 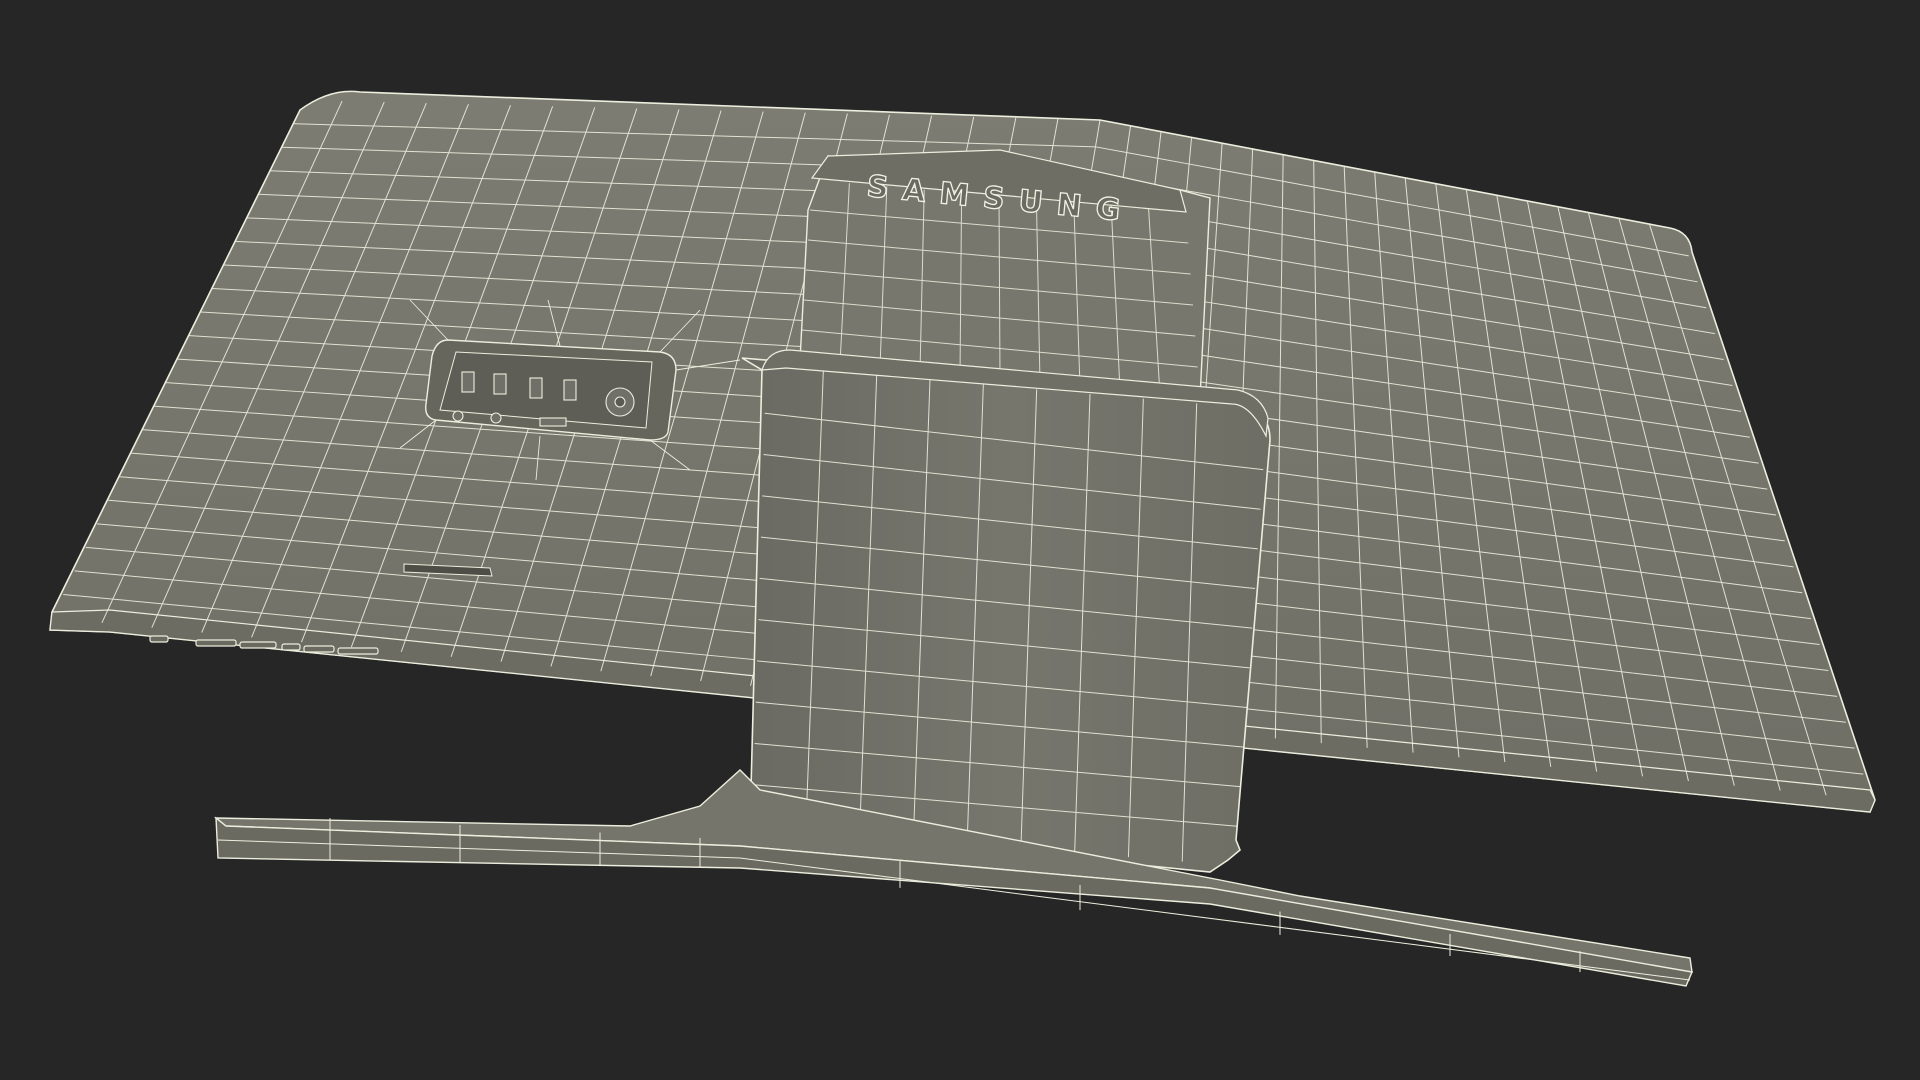 What do you see at coordinates (620, 402) in the screenshot?
I see `power-port-pin` at bounding box center [620, 402].